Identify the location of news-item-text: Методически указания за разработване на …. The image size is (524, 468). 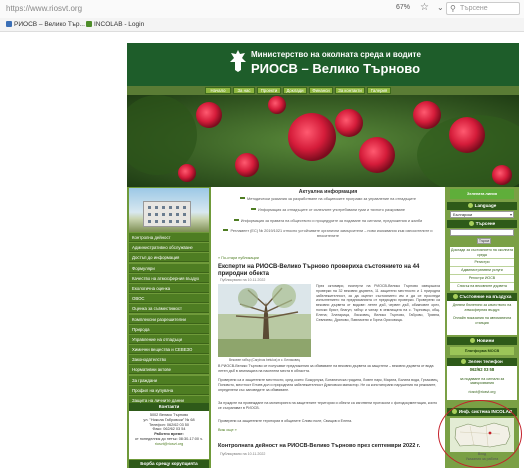
(331, 199).